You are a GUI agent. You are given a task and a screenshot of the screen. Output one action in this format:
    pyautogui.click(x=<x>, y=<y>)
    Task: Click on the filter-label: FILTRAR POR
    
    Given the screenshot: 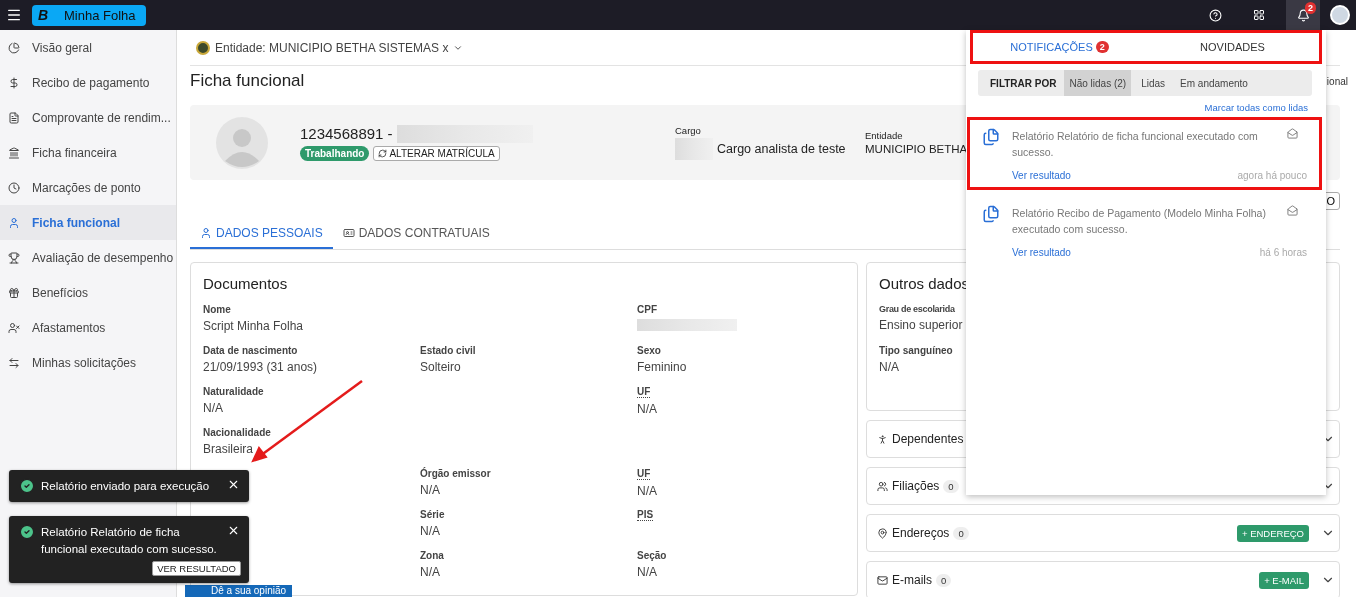 What is the action you would take?
    pyautogui.click(x=1023, y=83)
    